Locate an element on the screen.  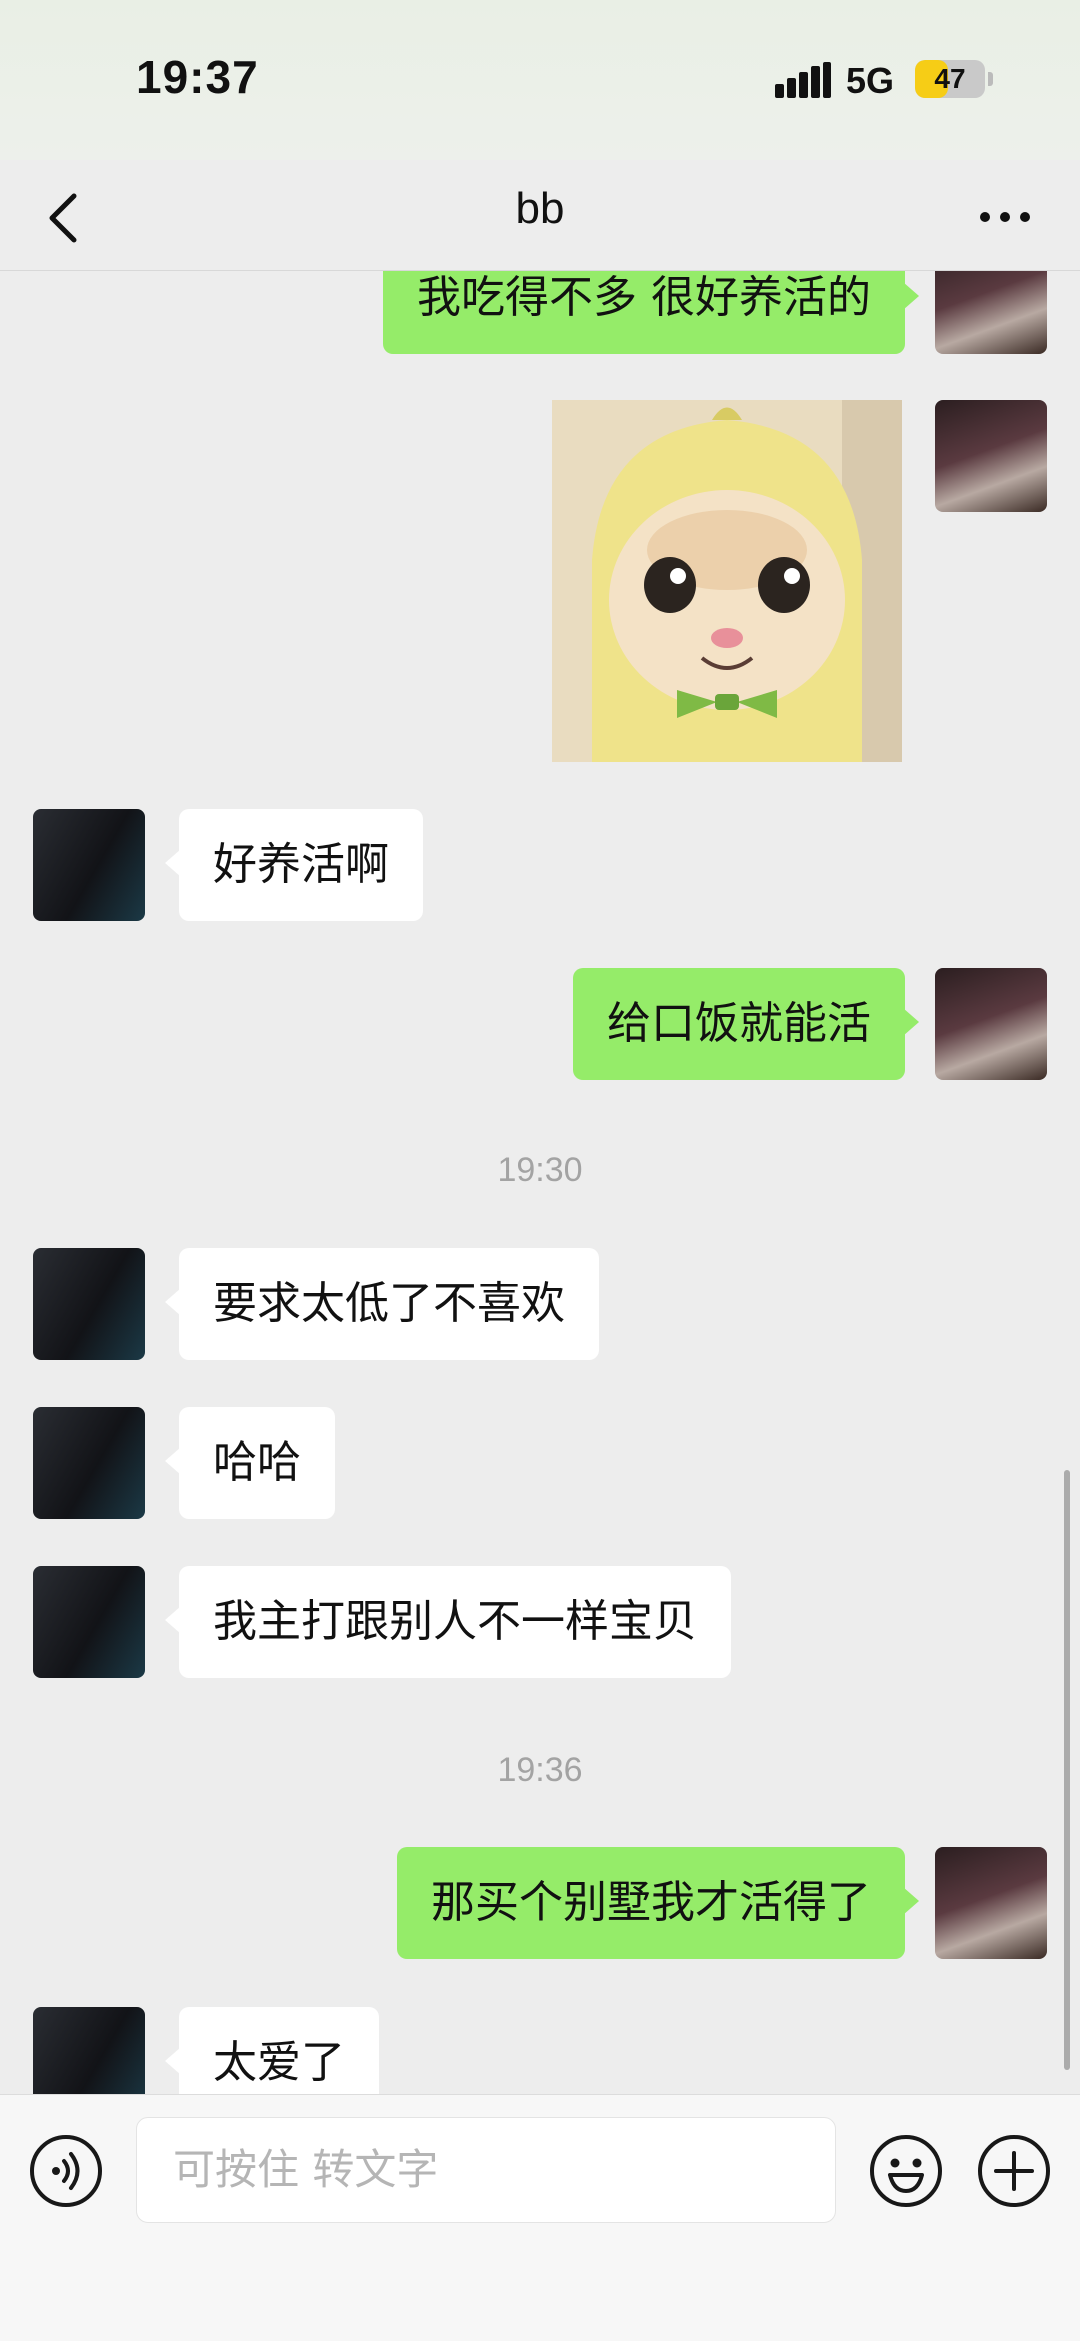
battery-icon: 47 is located at coordinates (950, 79).